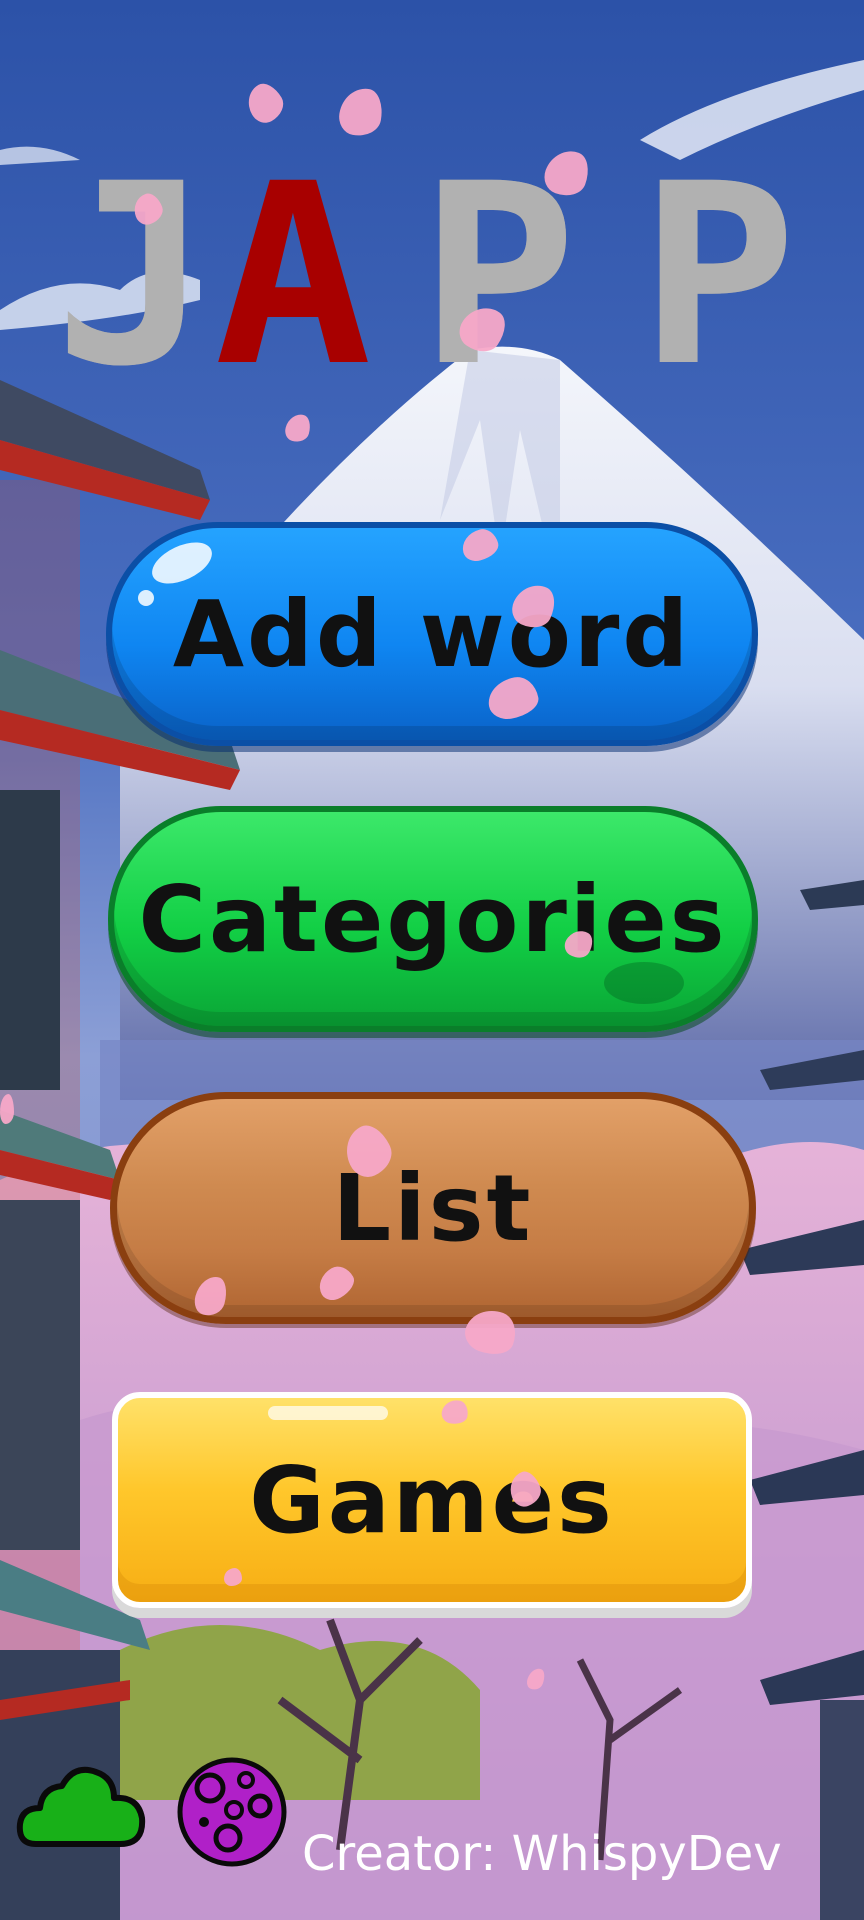  I want to click on gloss-highlight, so click(328, 1413).